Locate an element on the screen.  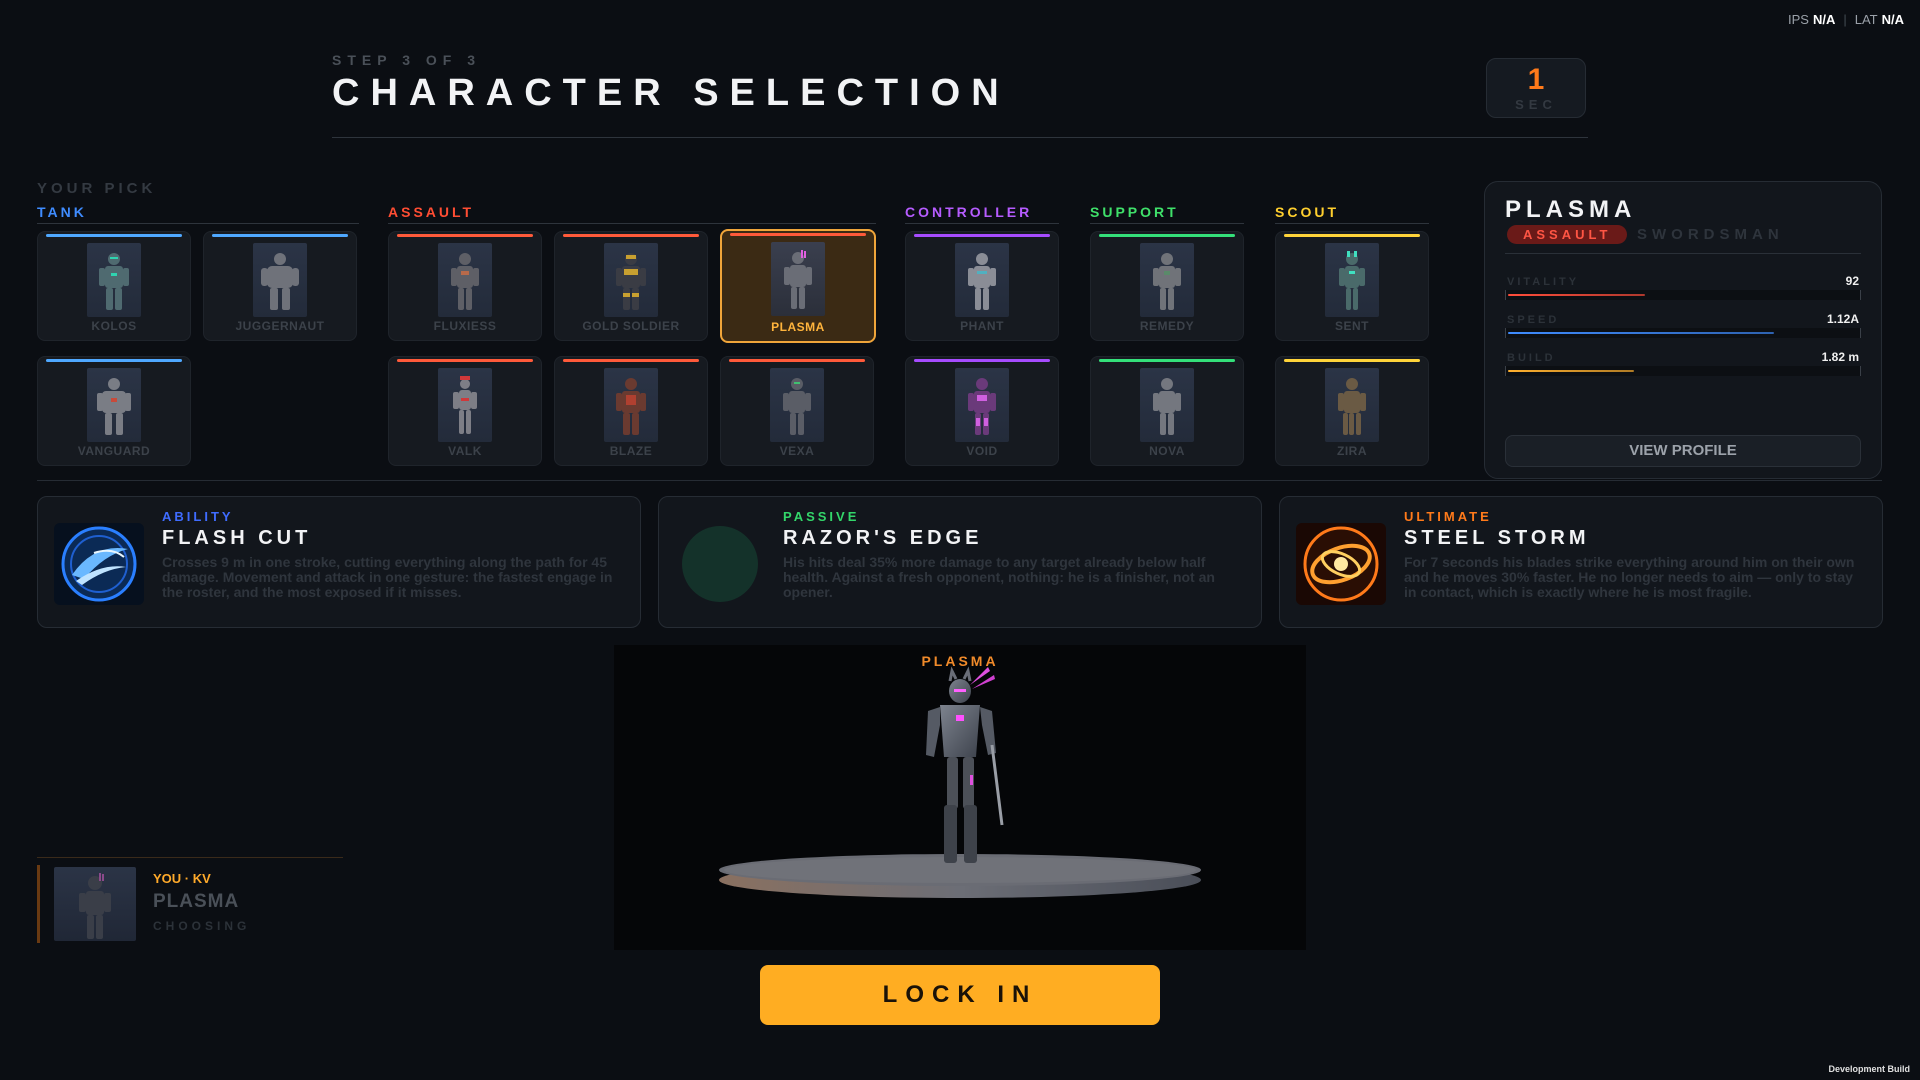
character-card-zira: ZIRA is located at coordinates (1352, 411).